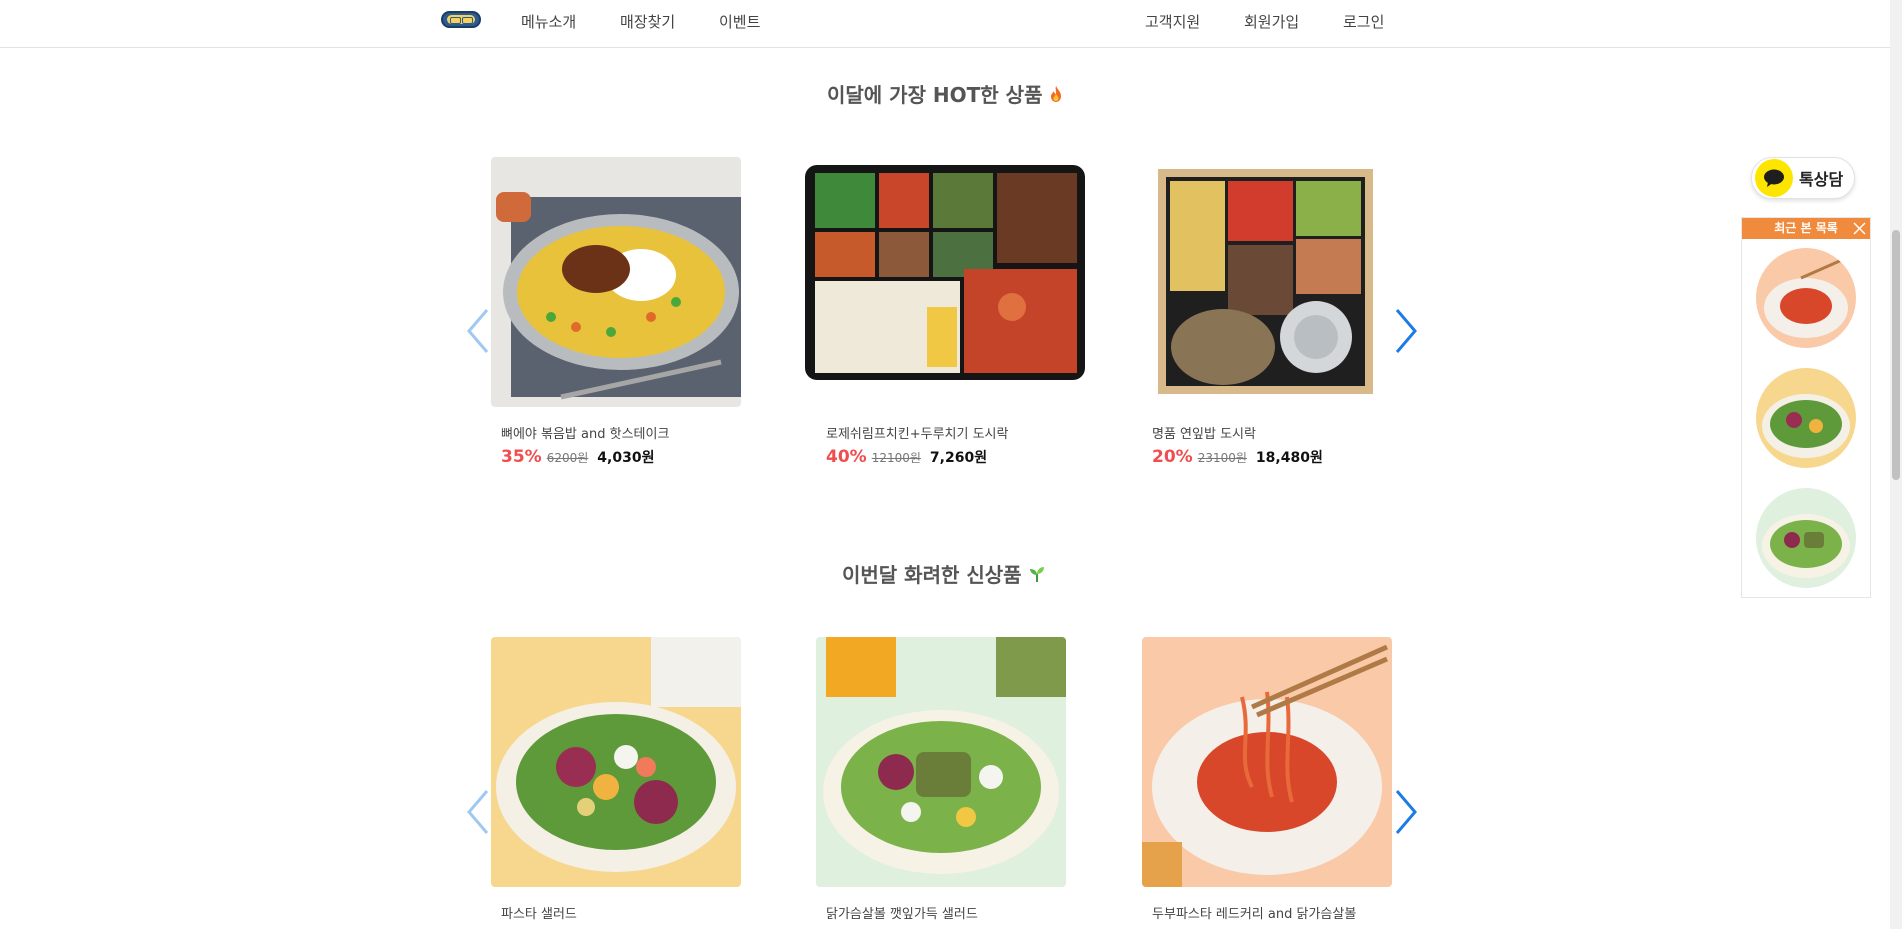  I want to click on nav-signup: 회원가입, so click(1271, 21).